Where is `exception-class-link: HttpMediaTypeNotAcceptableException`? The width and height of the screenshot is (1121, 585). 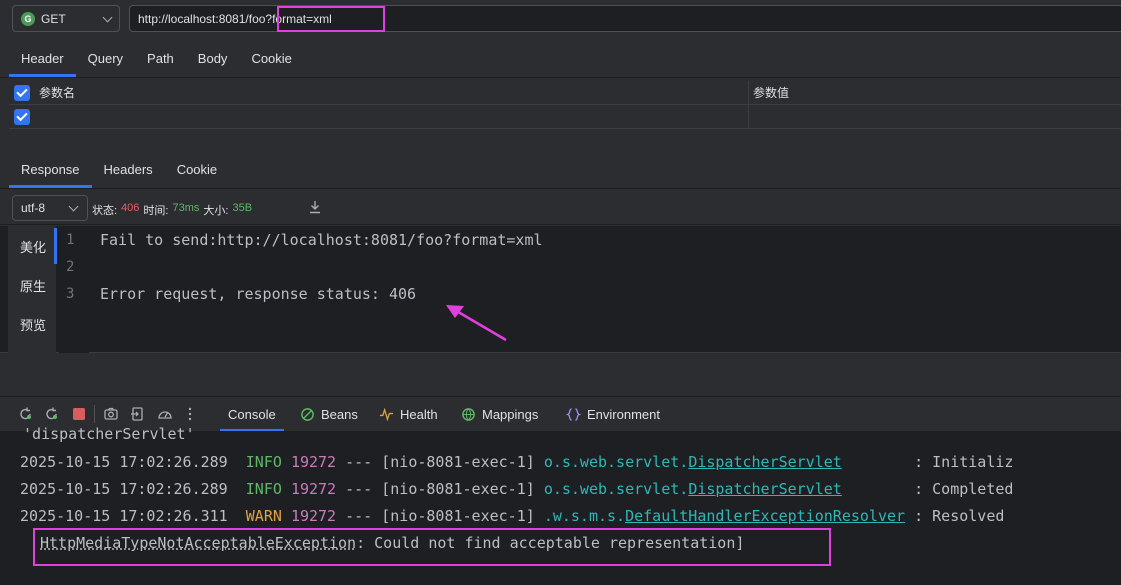 exception-class-link: HttpMediaTypeNotAcceptableException is located at coordinates (198, 543).